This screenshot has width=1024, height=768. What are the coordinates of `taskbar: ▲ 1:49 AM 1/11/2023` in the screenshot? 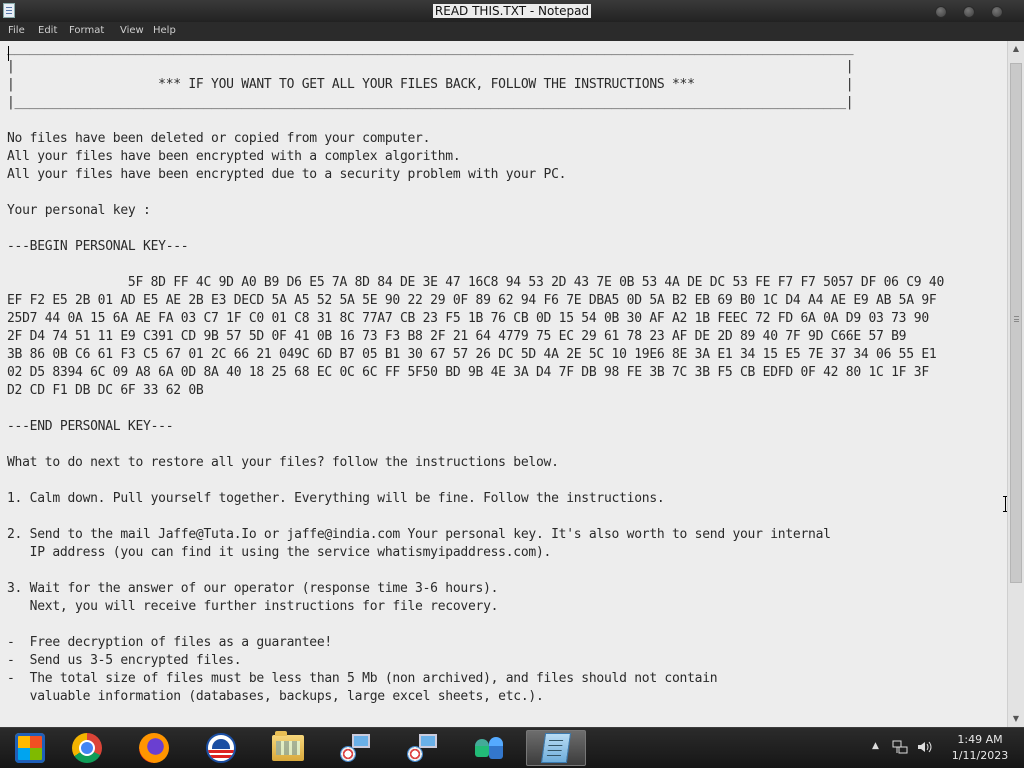 It's located at (512, 747).